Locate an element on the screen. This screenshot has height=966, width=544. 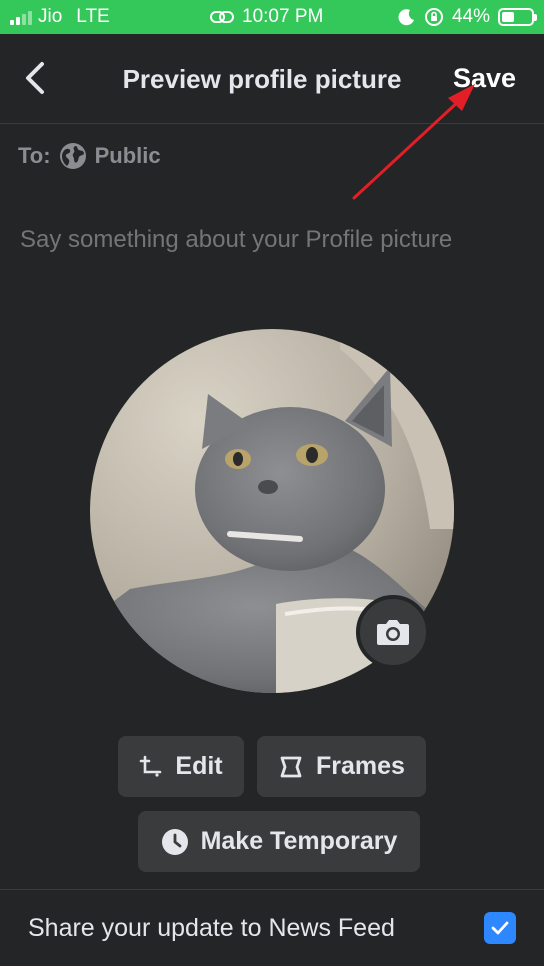
audience-selector: To: Public is located at coordinates (89, 156).